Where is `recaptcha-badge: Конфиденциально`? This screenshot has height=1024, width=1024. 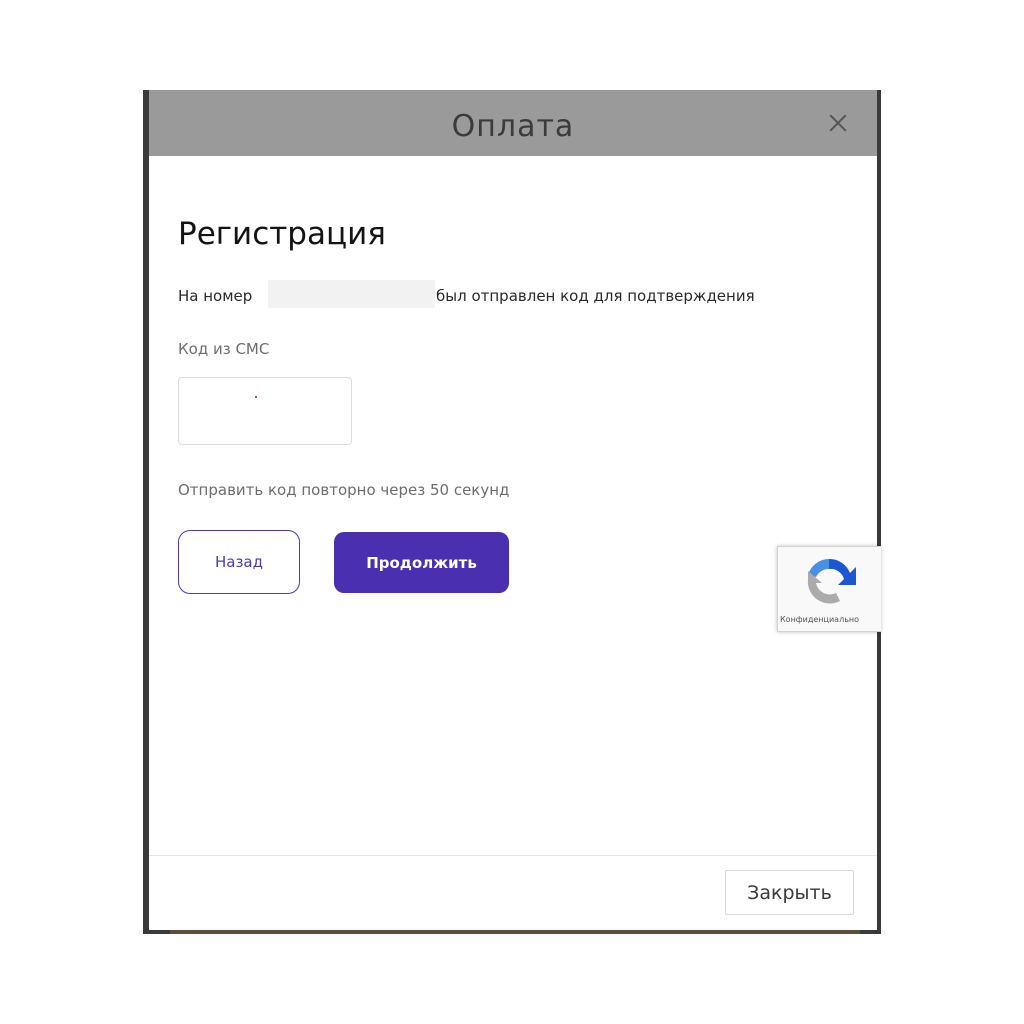 recaptcha-badge: Конфиденциально is located at coordinates (829, 589).